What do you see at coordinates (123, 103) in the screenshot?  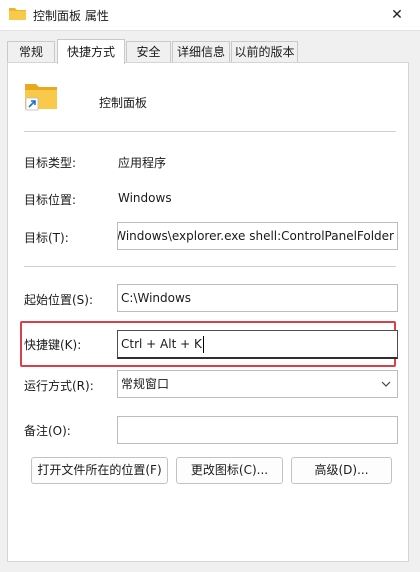 I see `shortcut-name: 控制面板` at bounding box center [123, 103].